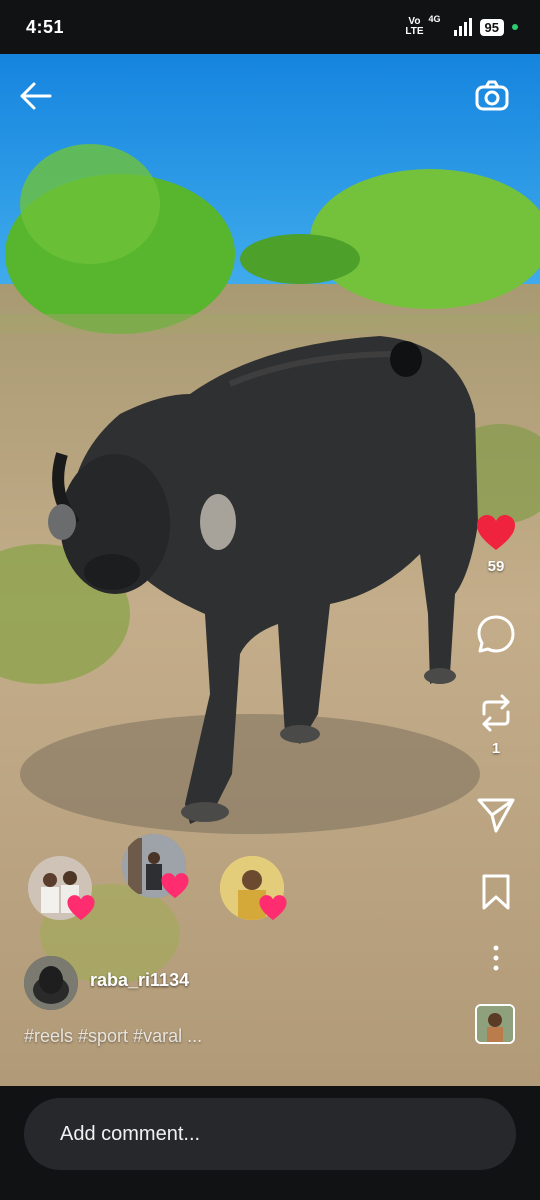 This screenshot has height=1200, width=540. I want to click on share-control, so click(496, 815).